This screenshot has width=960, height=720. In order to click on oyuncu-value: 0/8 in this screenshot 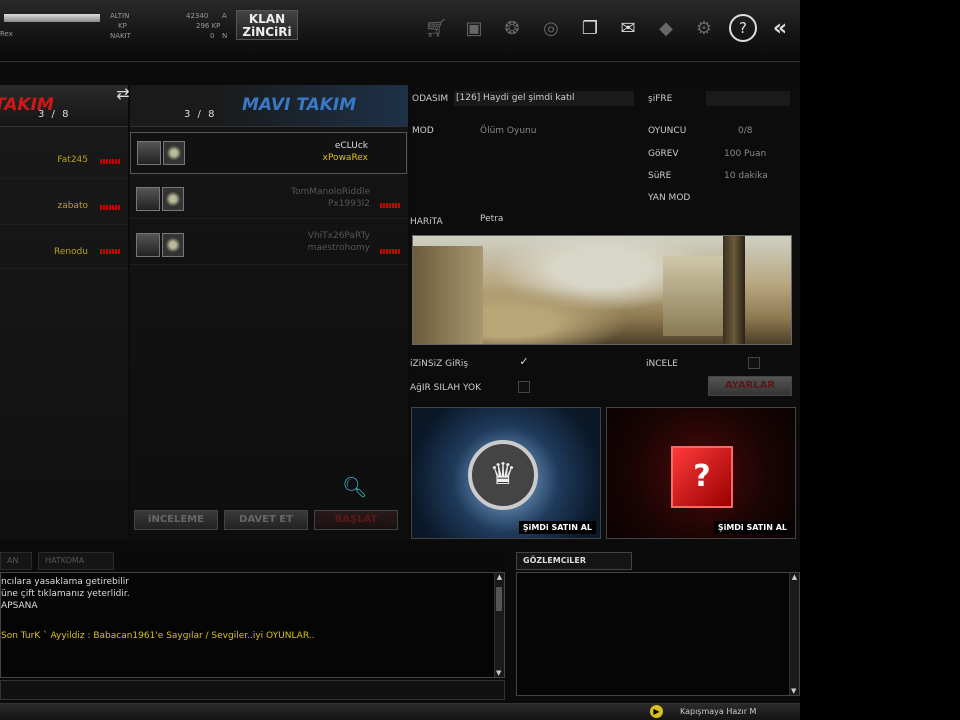, I will do `click(745, 131)`.